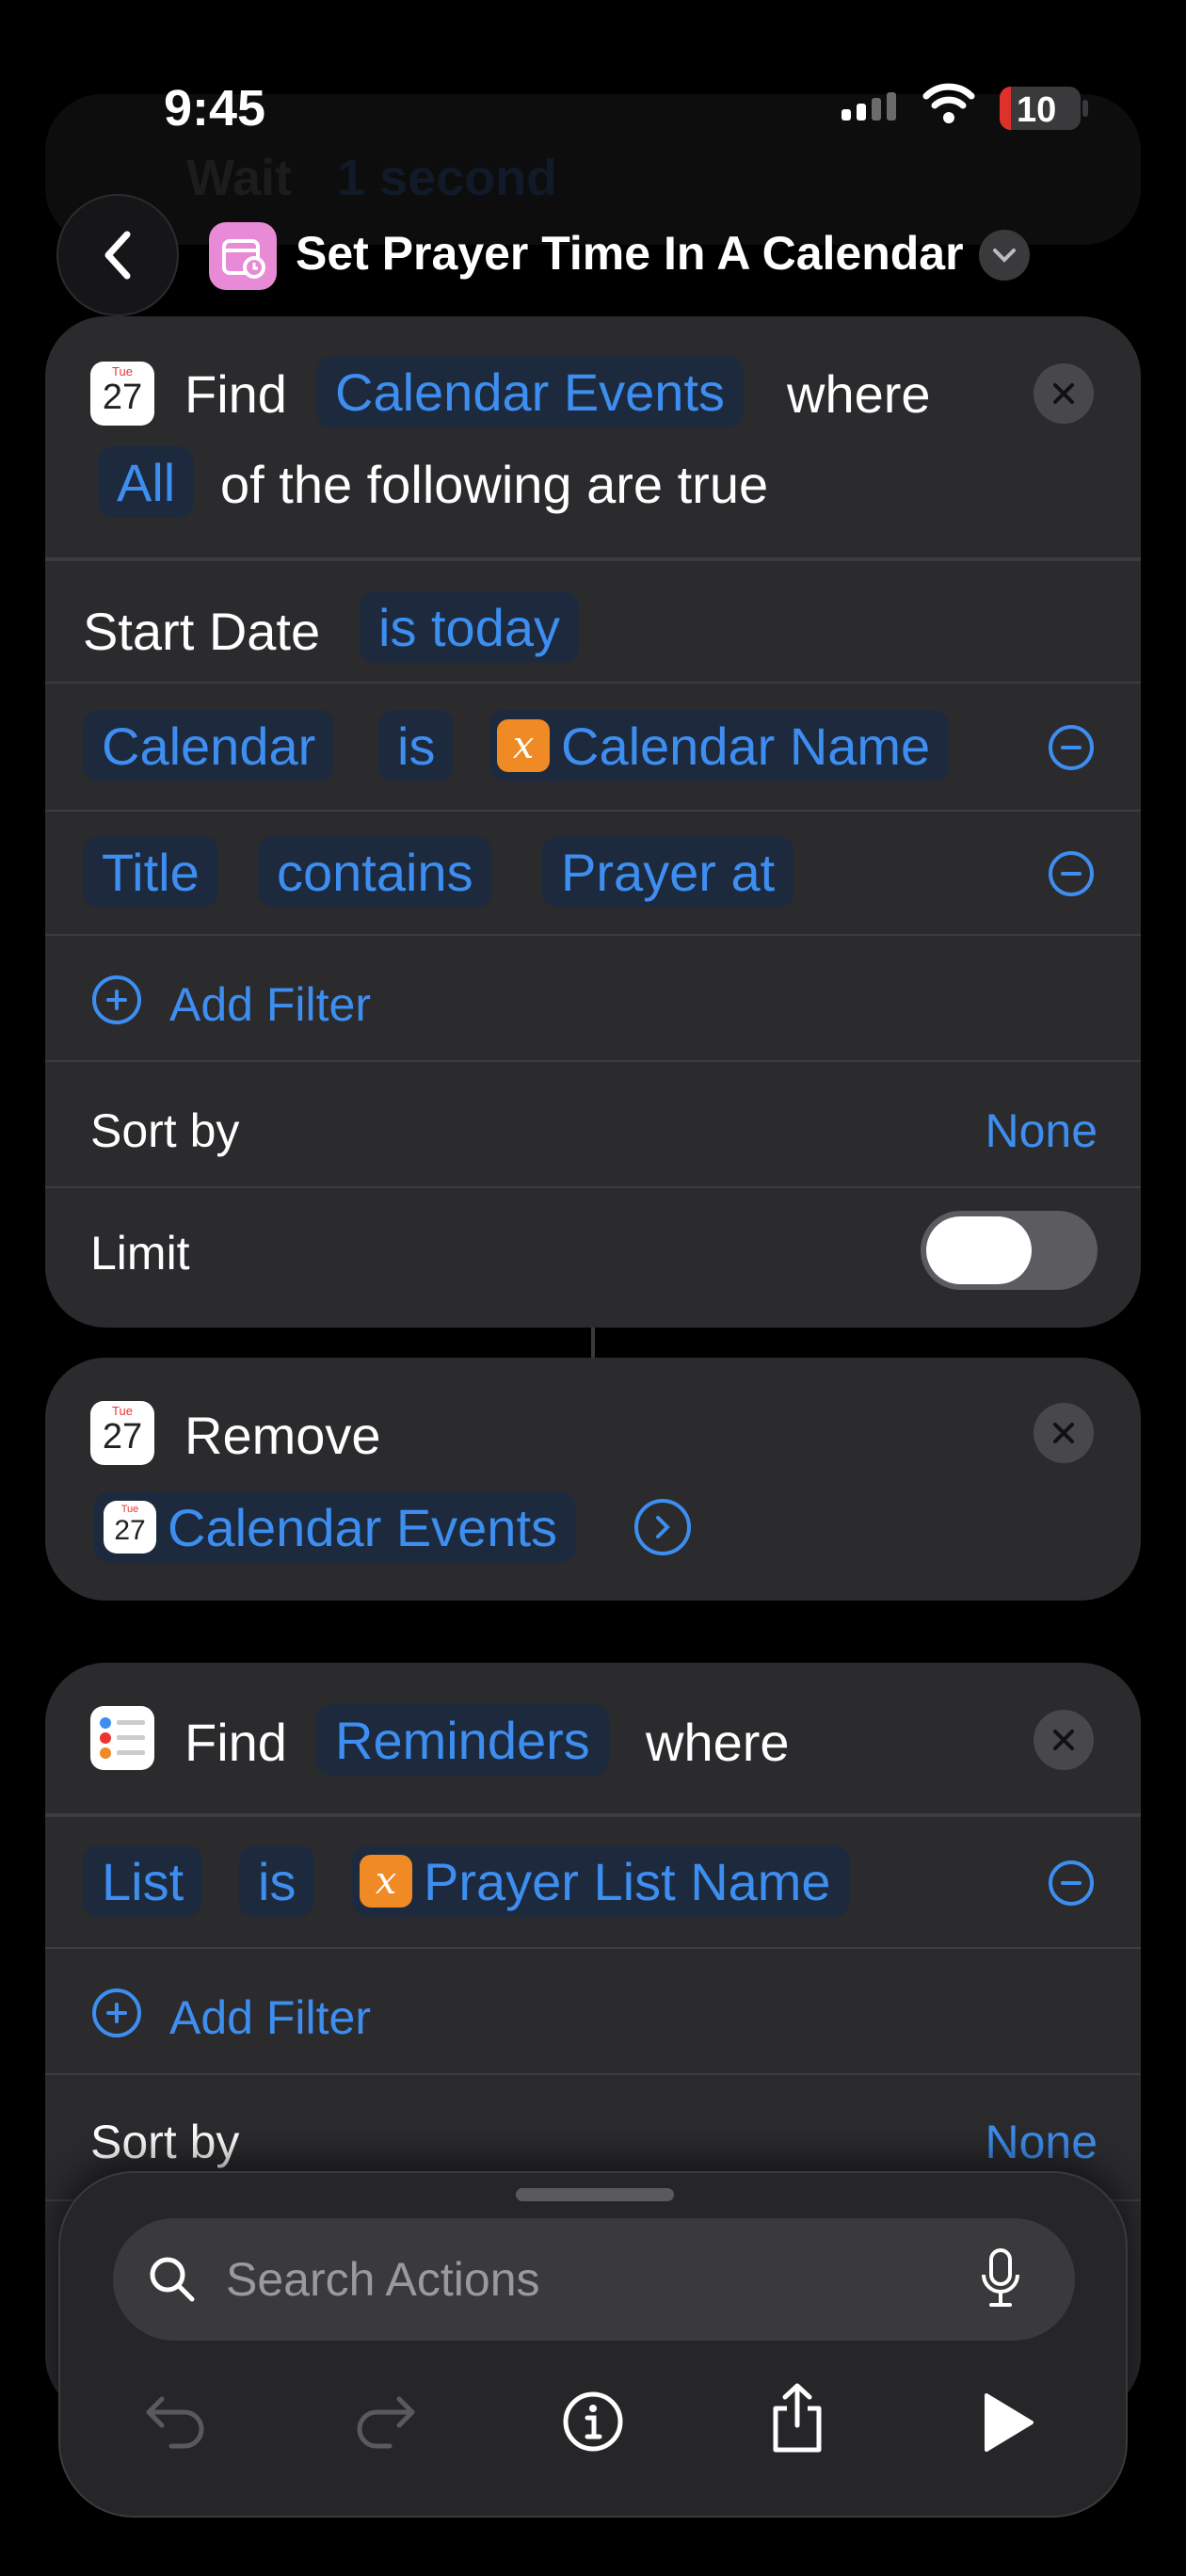  Describe the element at coordinates (469, 627) in the screenshot. I see `start-date-condition: is today` at that location.